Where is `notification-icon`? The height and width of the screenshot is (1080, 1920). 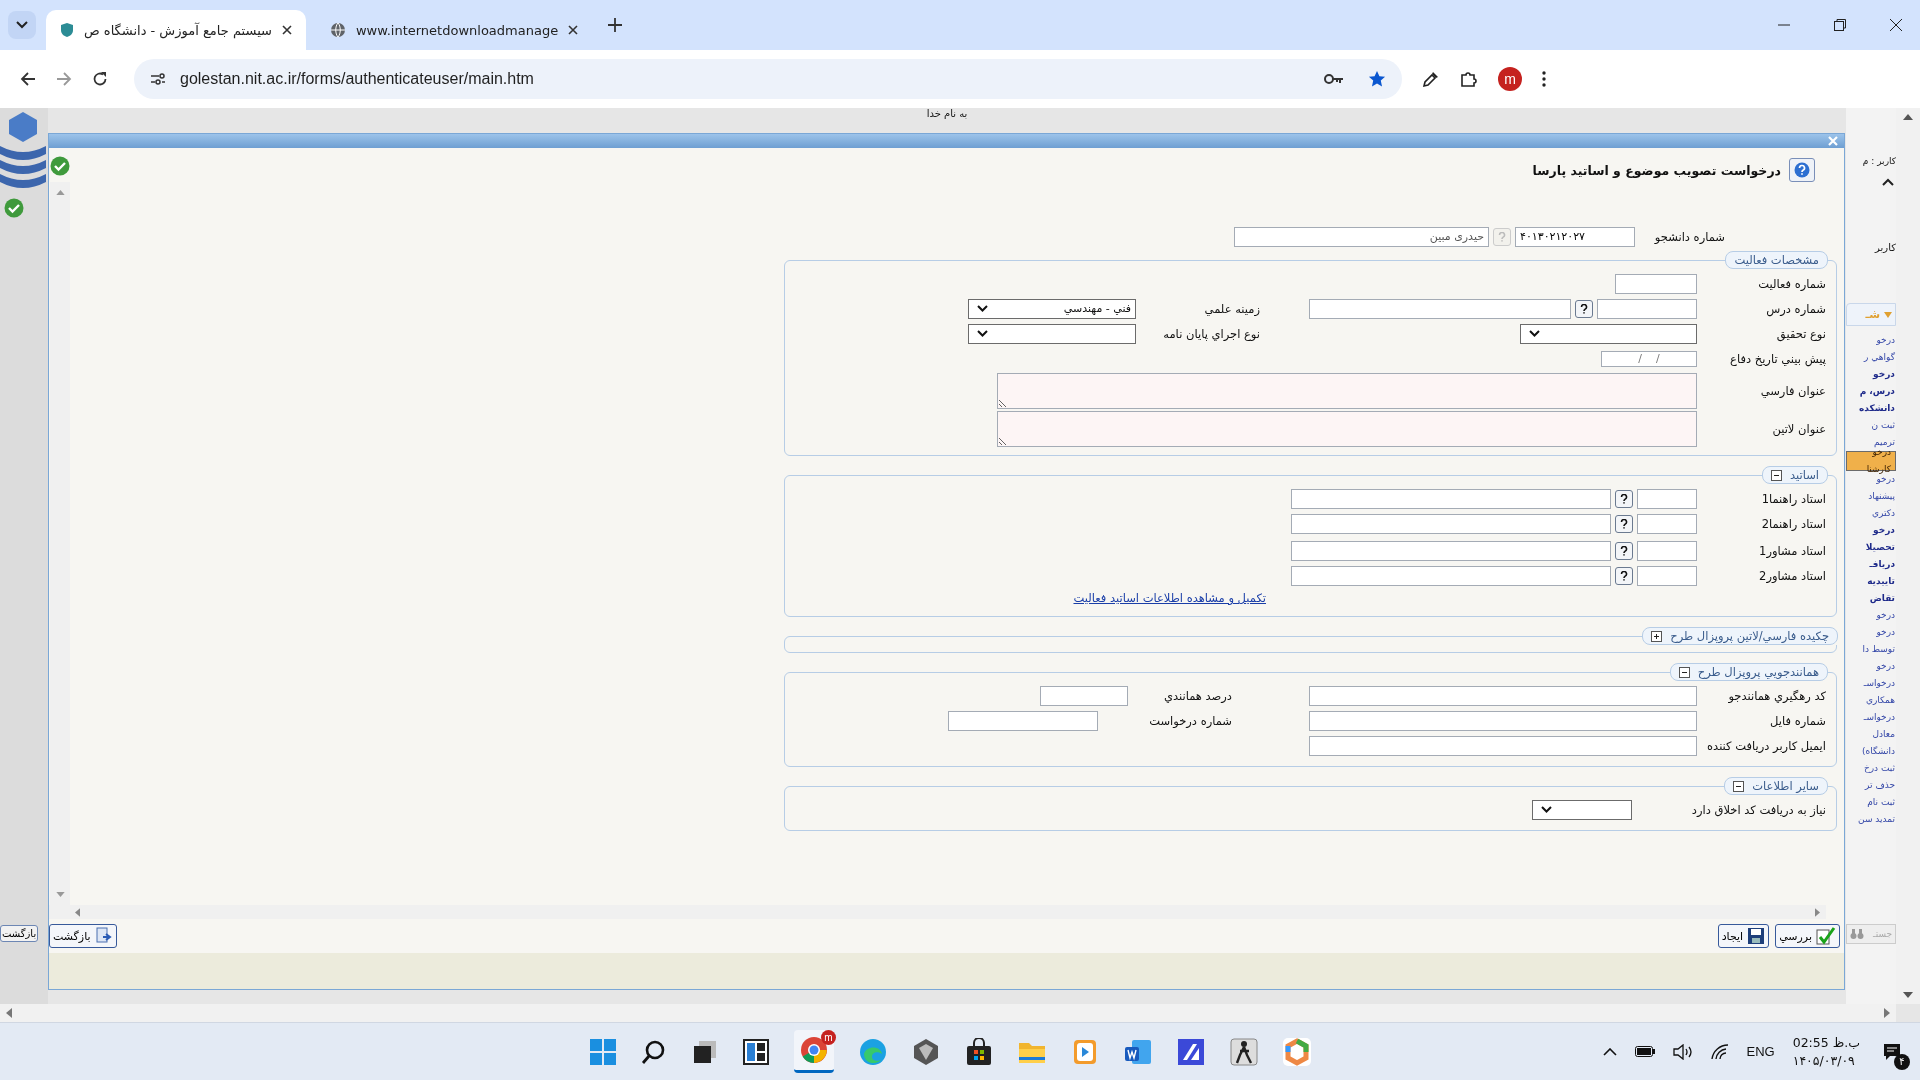
notification-icon is located at coordinates (1892, 1051).